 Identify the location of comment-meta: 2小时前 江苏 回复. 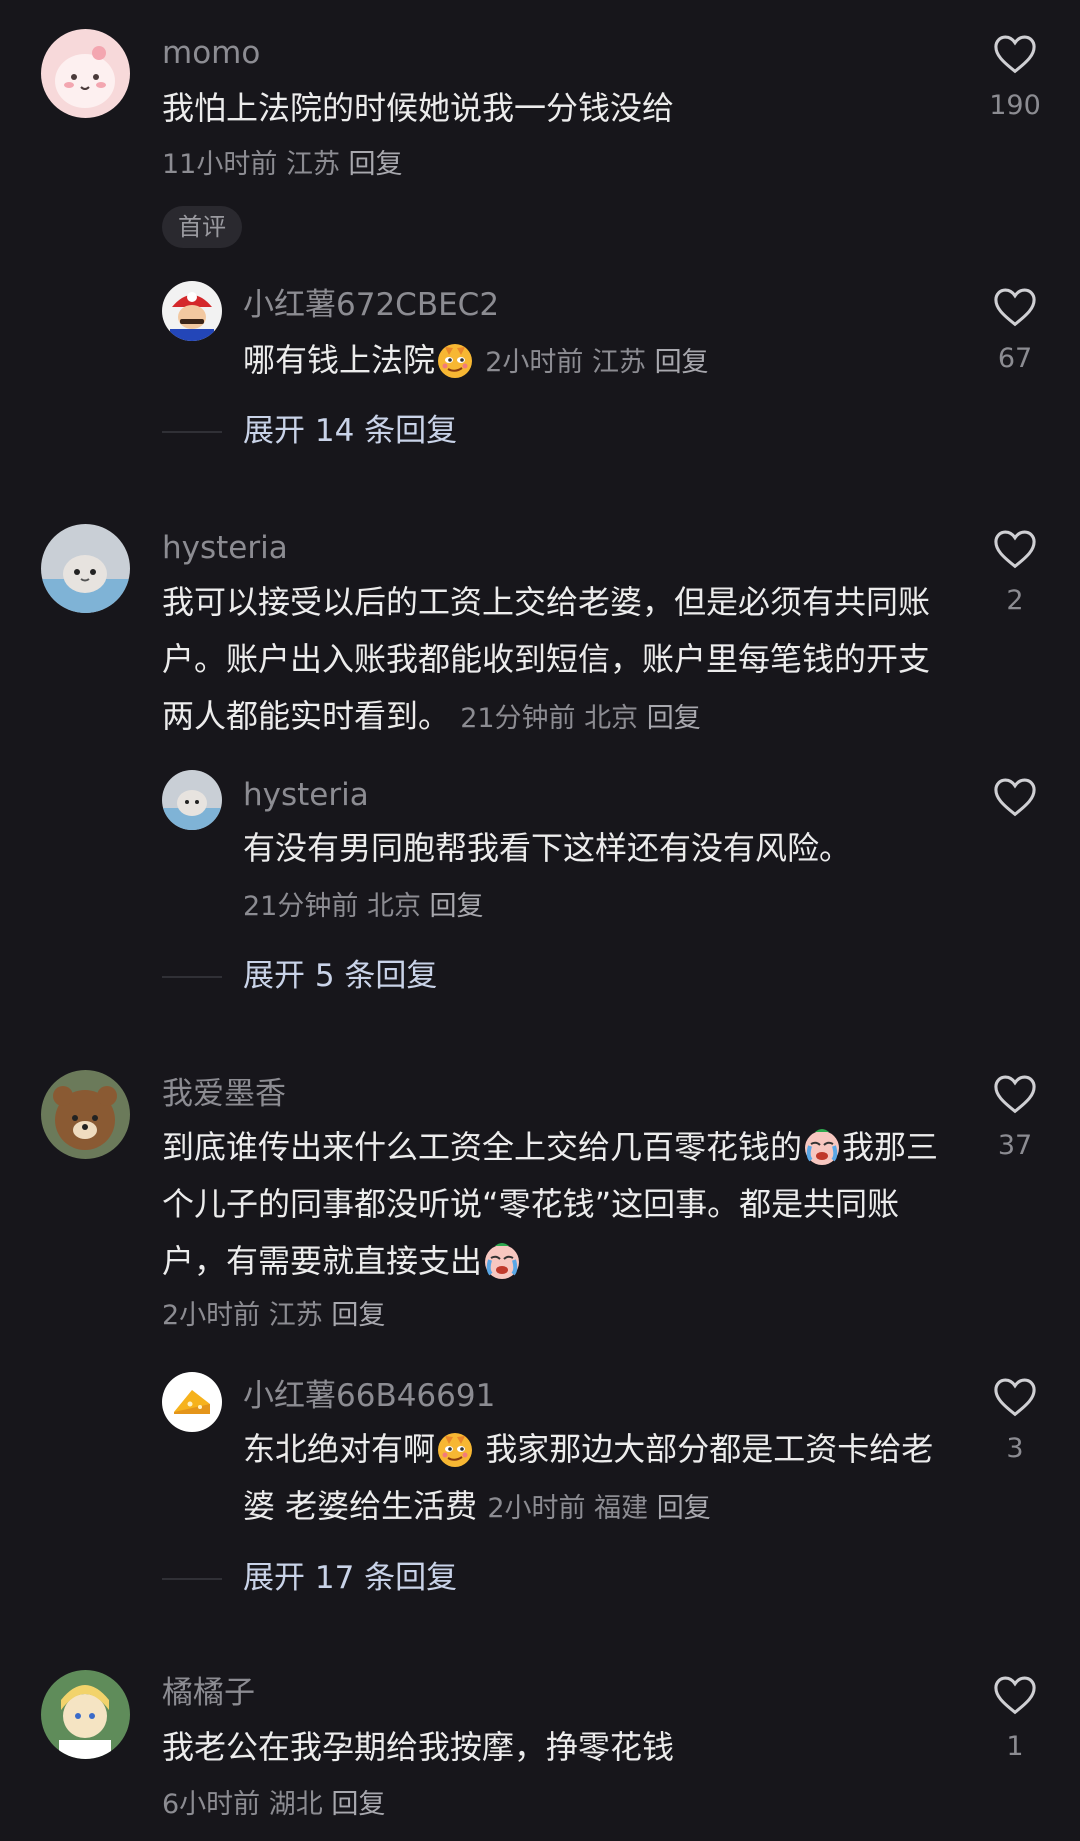
(273, 1316).